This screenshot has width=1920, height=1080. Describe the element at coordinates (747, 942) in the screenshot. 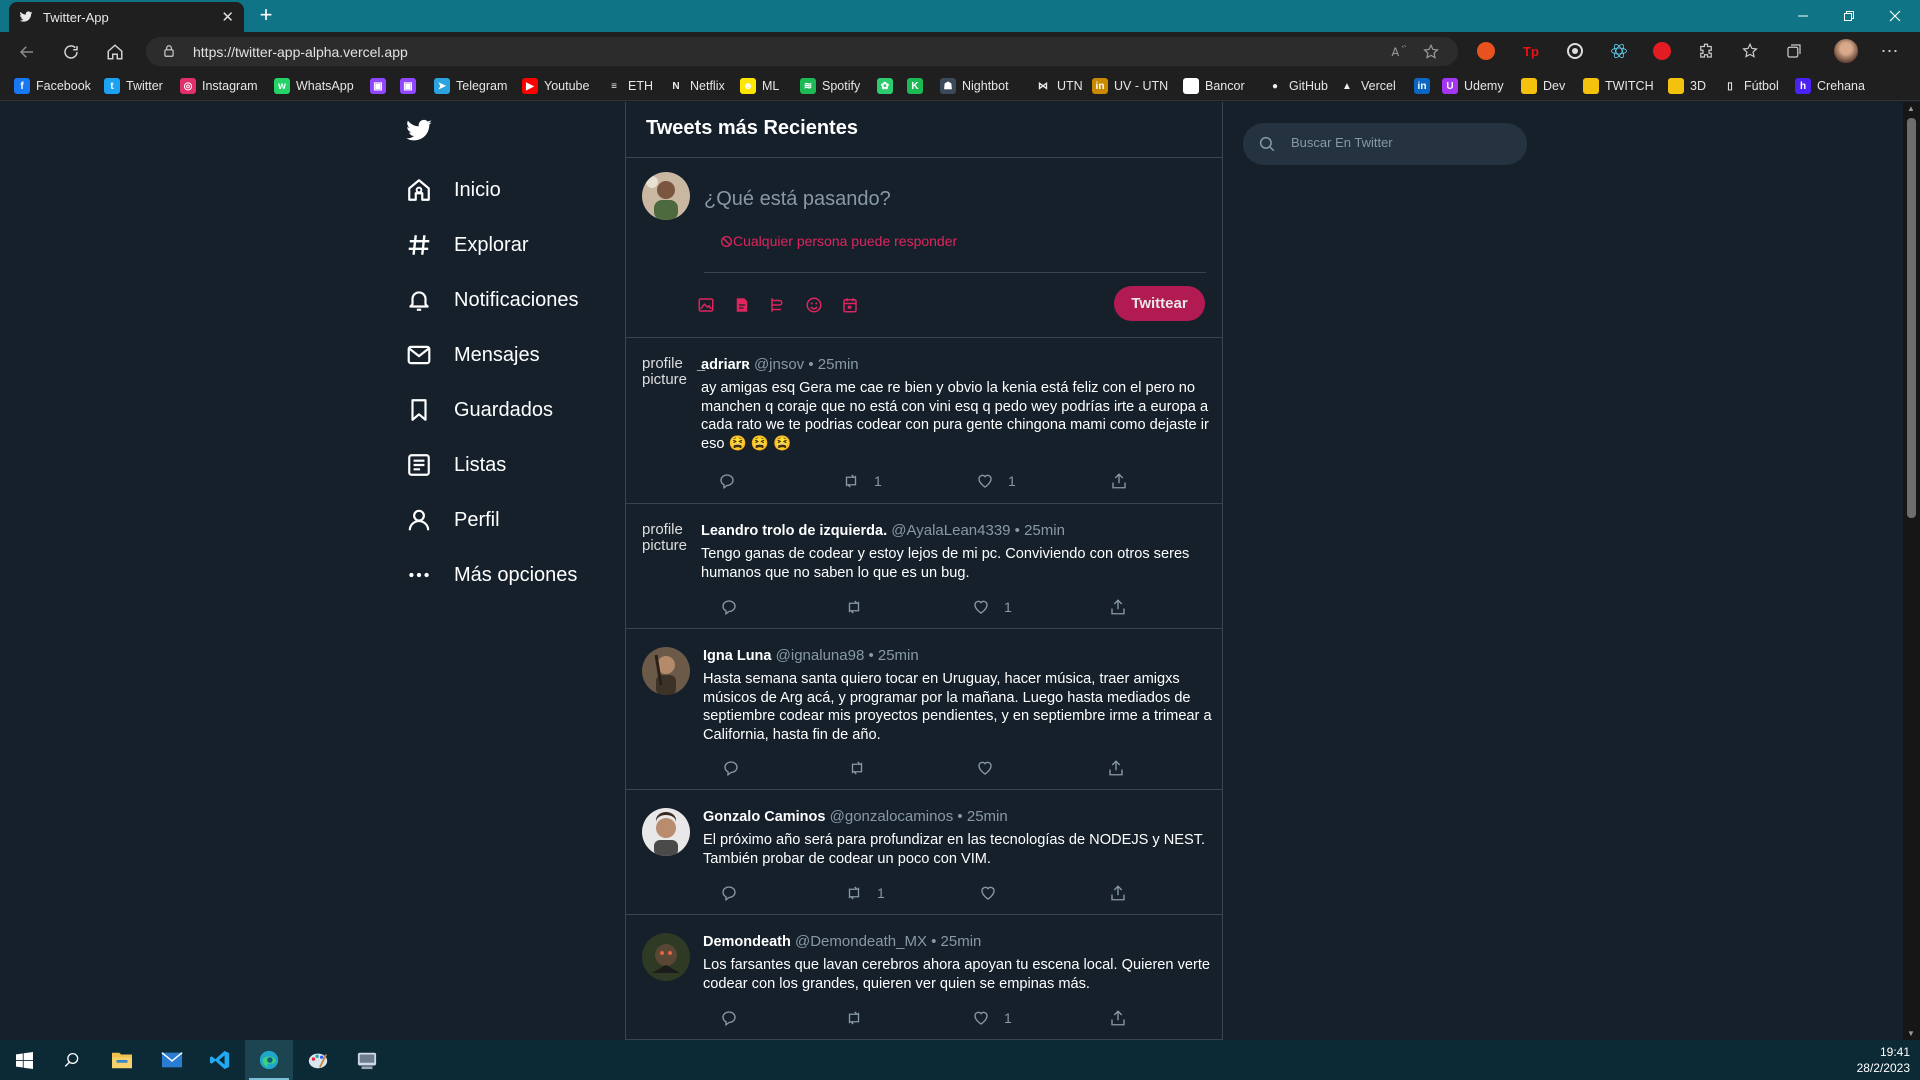

I see `tweet-author-name: Demondeath` at that location.